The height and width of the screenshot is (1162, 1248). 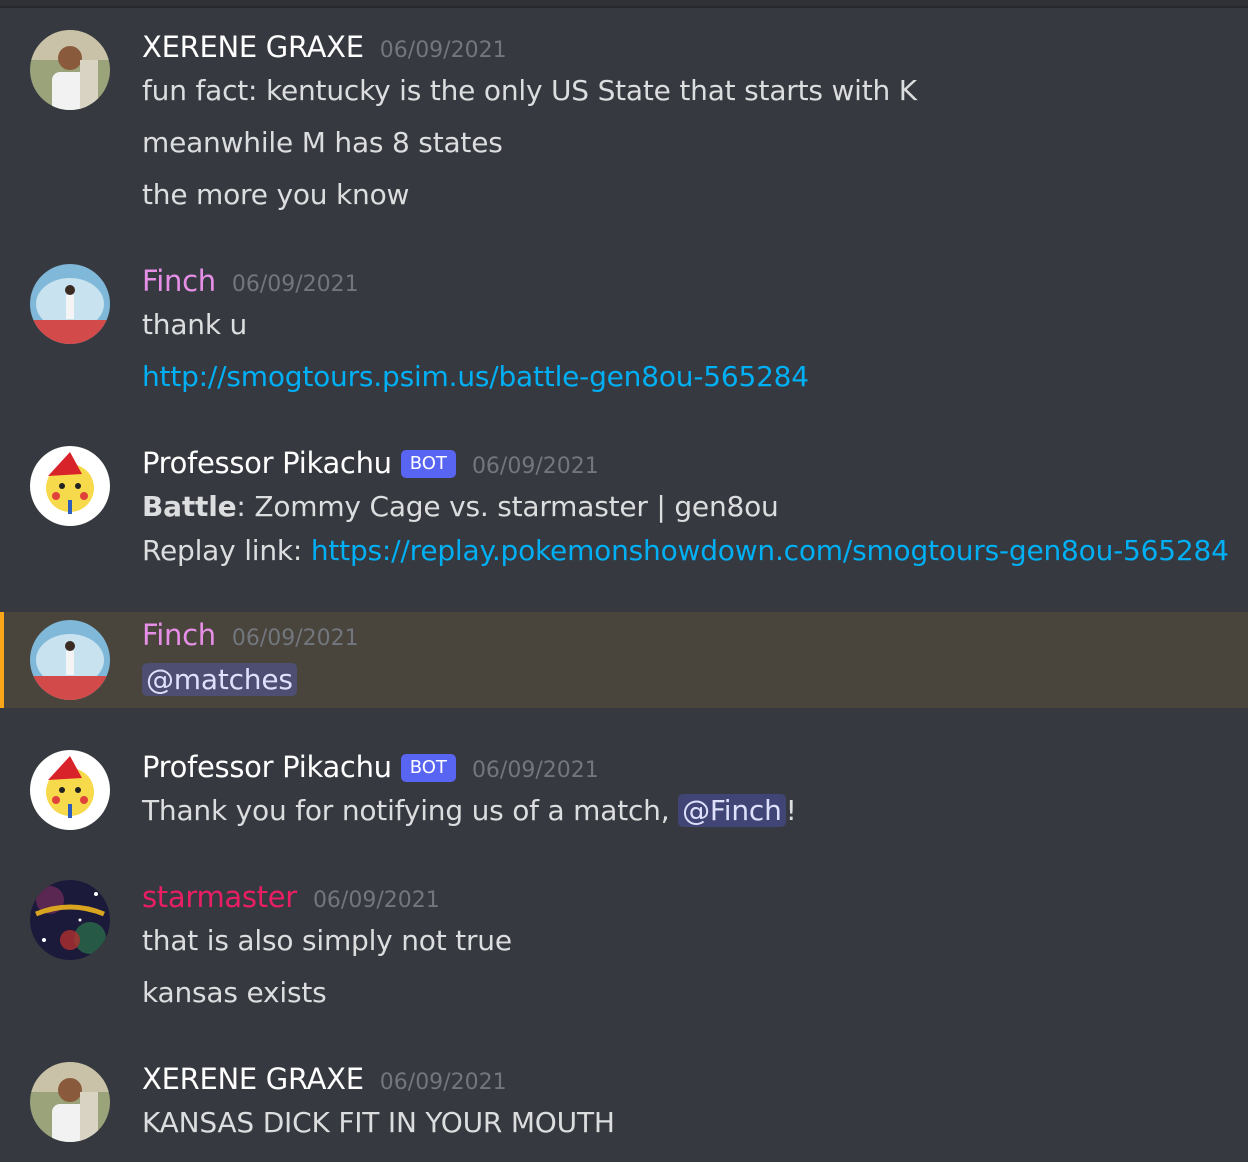 What do you see at coordinates (219, 897) in the screenshot?
I see `username: starmaster` at bounding box center [219, 897].